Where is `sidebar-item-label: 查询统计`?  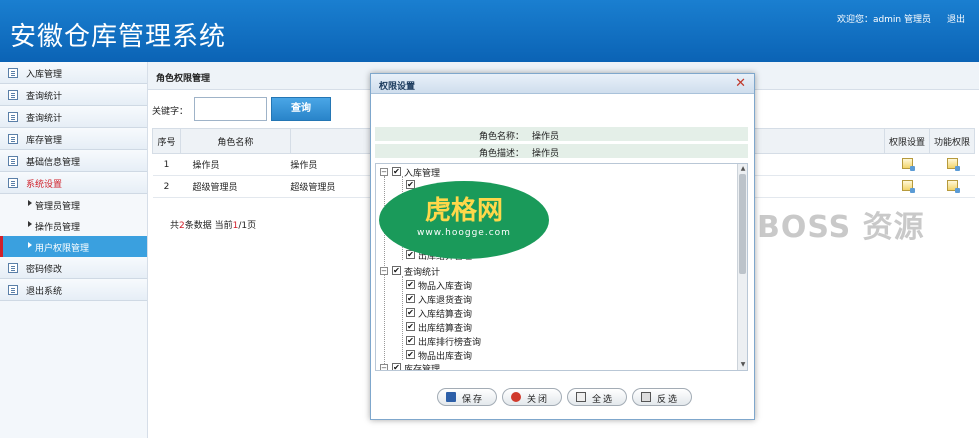 sidebar-item-label: 查询统计 is located at coordinates (44, 119).